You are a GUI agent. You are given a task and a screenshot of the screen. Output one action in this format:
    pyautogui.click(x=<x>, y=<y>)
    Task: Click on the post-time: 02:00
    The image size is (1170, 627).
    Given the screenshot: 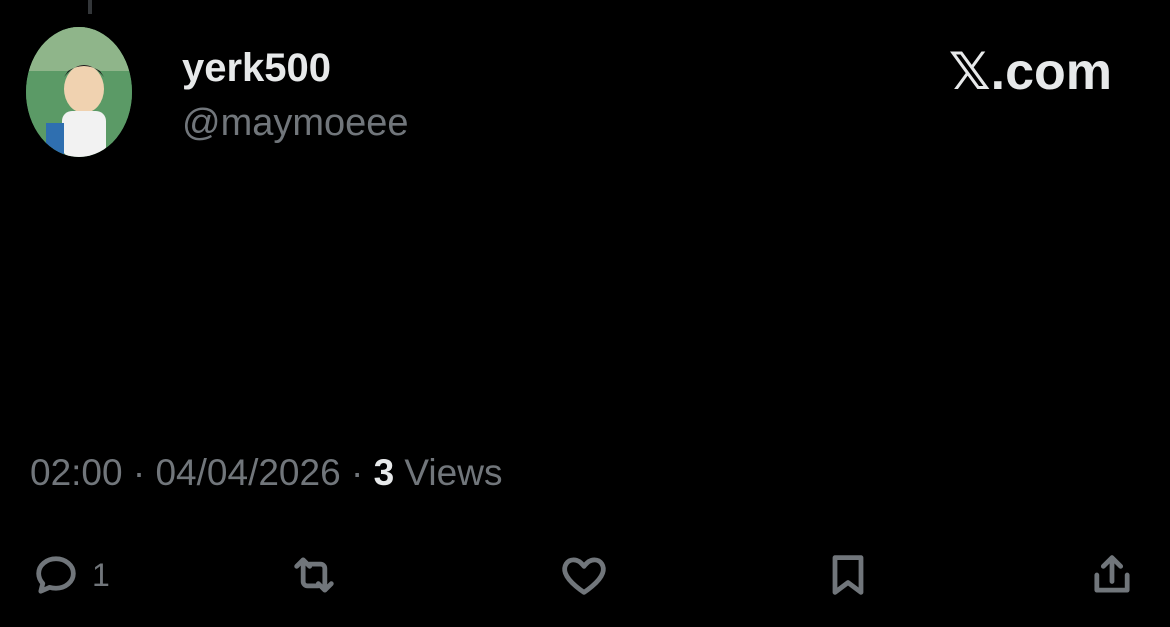 What is the action you would take?
    pyautogui.click(x=76, y=472)
    